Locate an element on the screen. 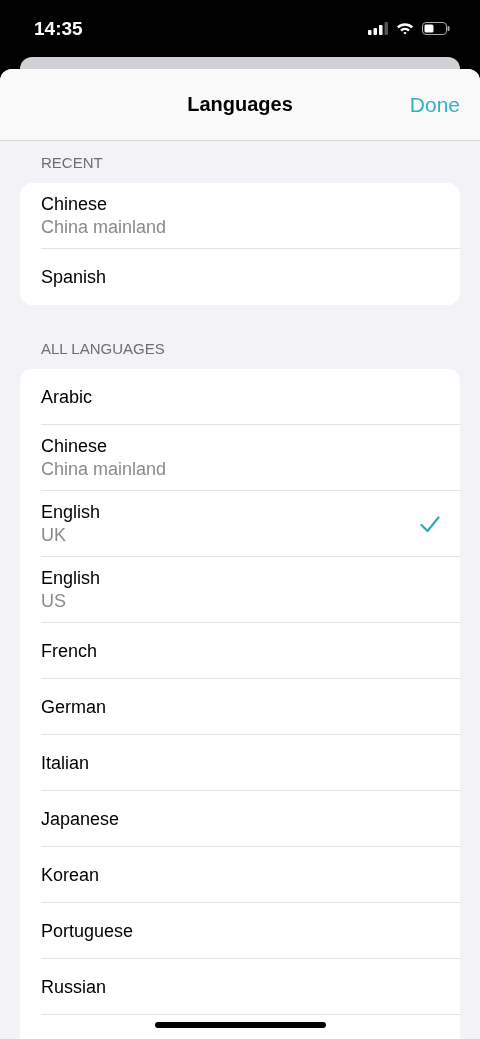  status-time: 14:35 is located at coordinates (58, 28).